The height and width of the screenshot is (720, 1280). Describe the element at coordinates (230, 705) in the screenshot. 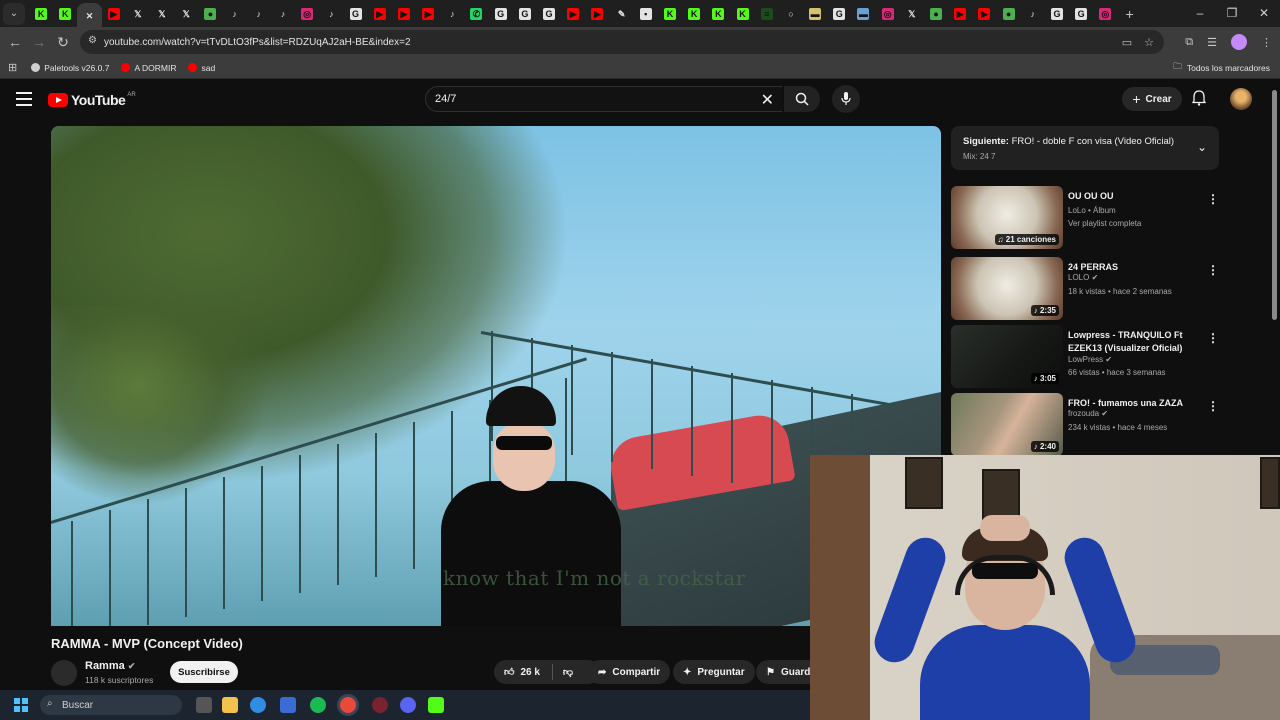

I see `file-explorer-icon` at that location.